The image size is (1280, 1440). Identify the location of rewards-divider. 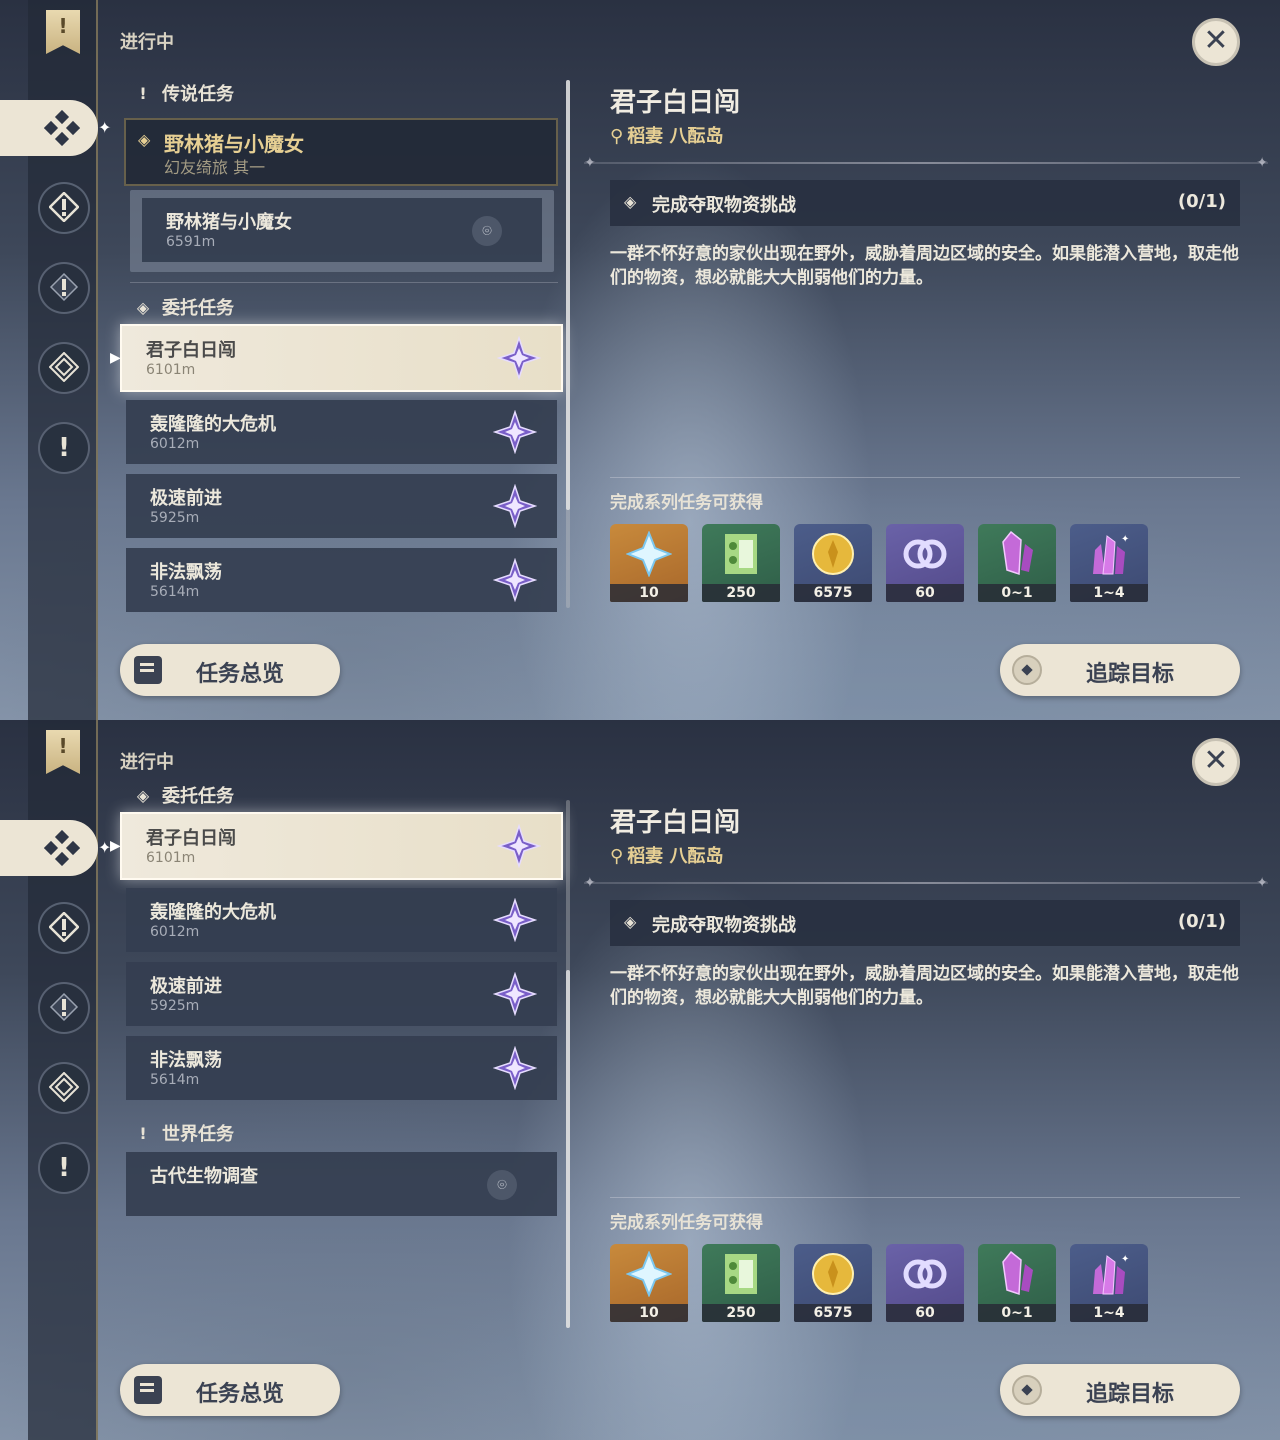
(925, 1197).